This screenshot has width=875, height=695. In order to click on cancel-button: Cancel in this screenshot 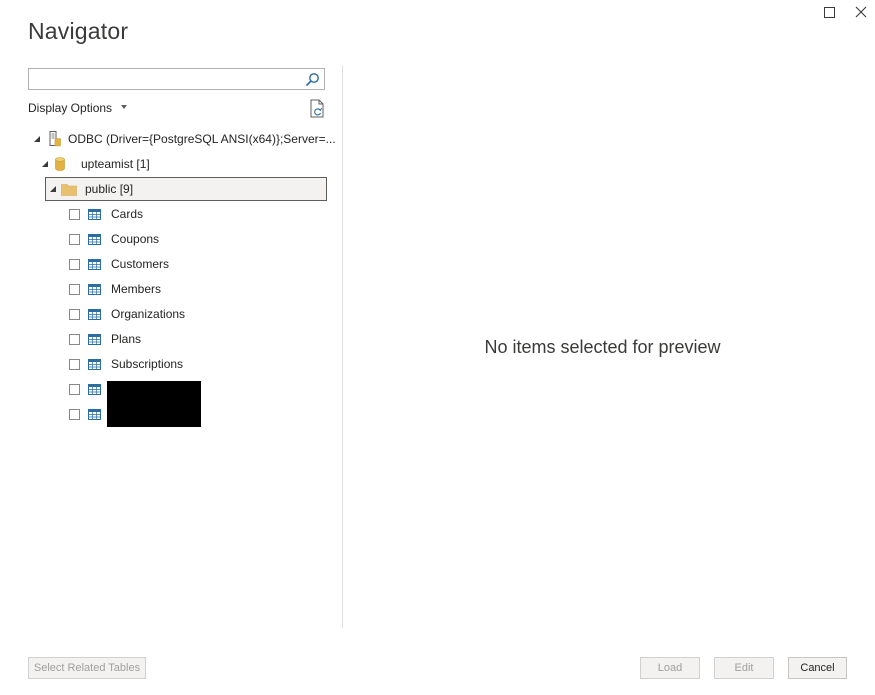, I will do `click(817, 668)`.